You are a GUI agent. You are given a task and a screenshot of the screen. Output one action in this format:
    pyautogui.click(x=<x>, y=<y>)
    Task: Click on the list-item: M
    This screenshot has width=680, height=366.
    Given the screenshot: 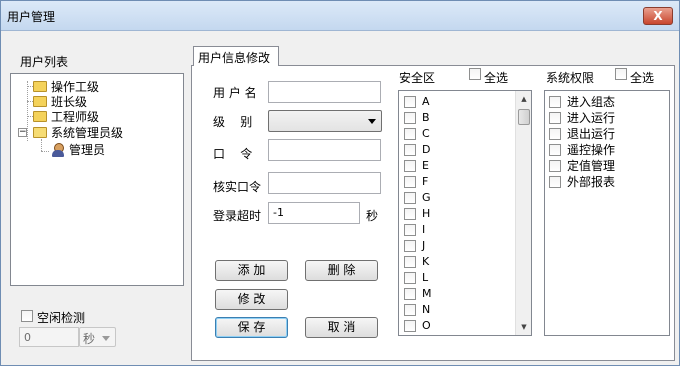 What is the action you would take?
    pyautogui.click(x=418, y=293)
    